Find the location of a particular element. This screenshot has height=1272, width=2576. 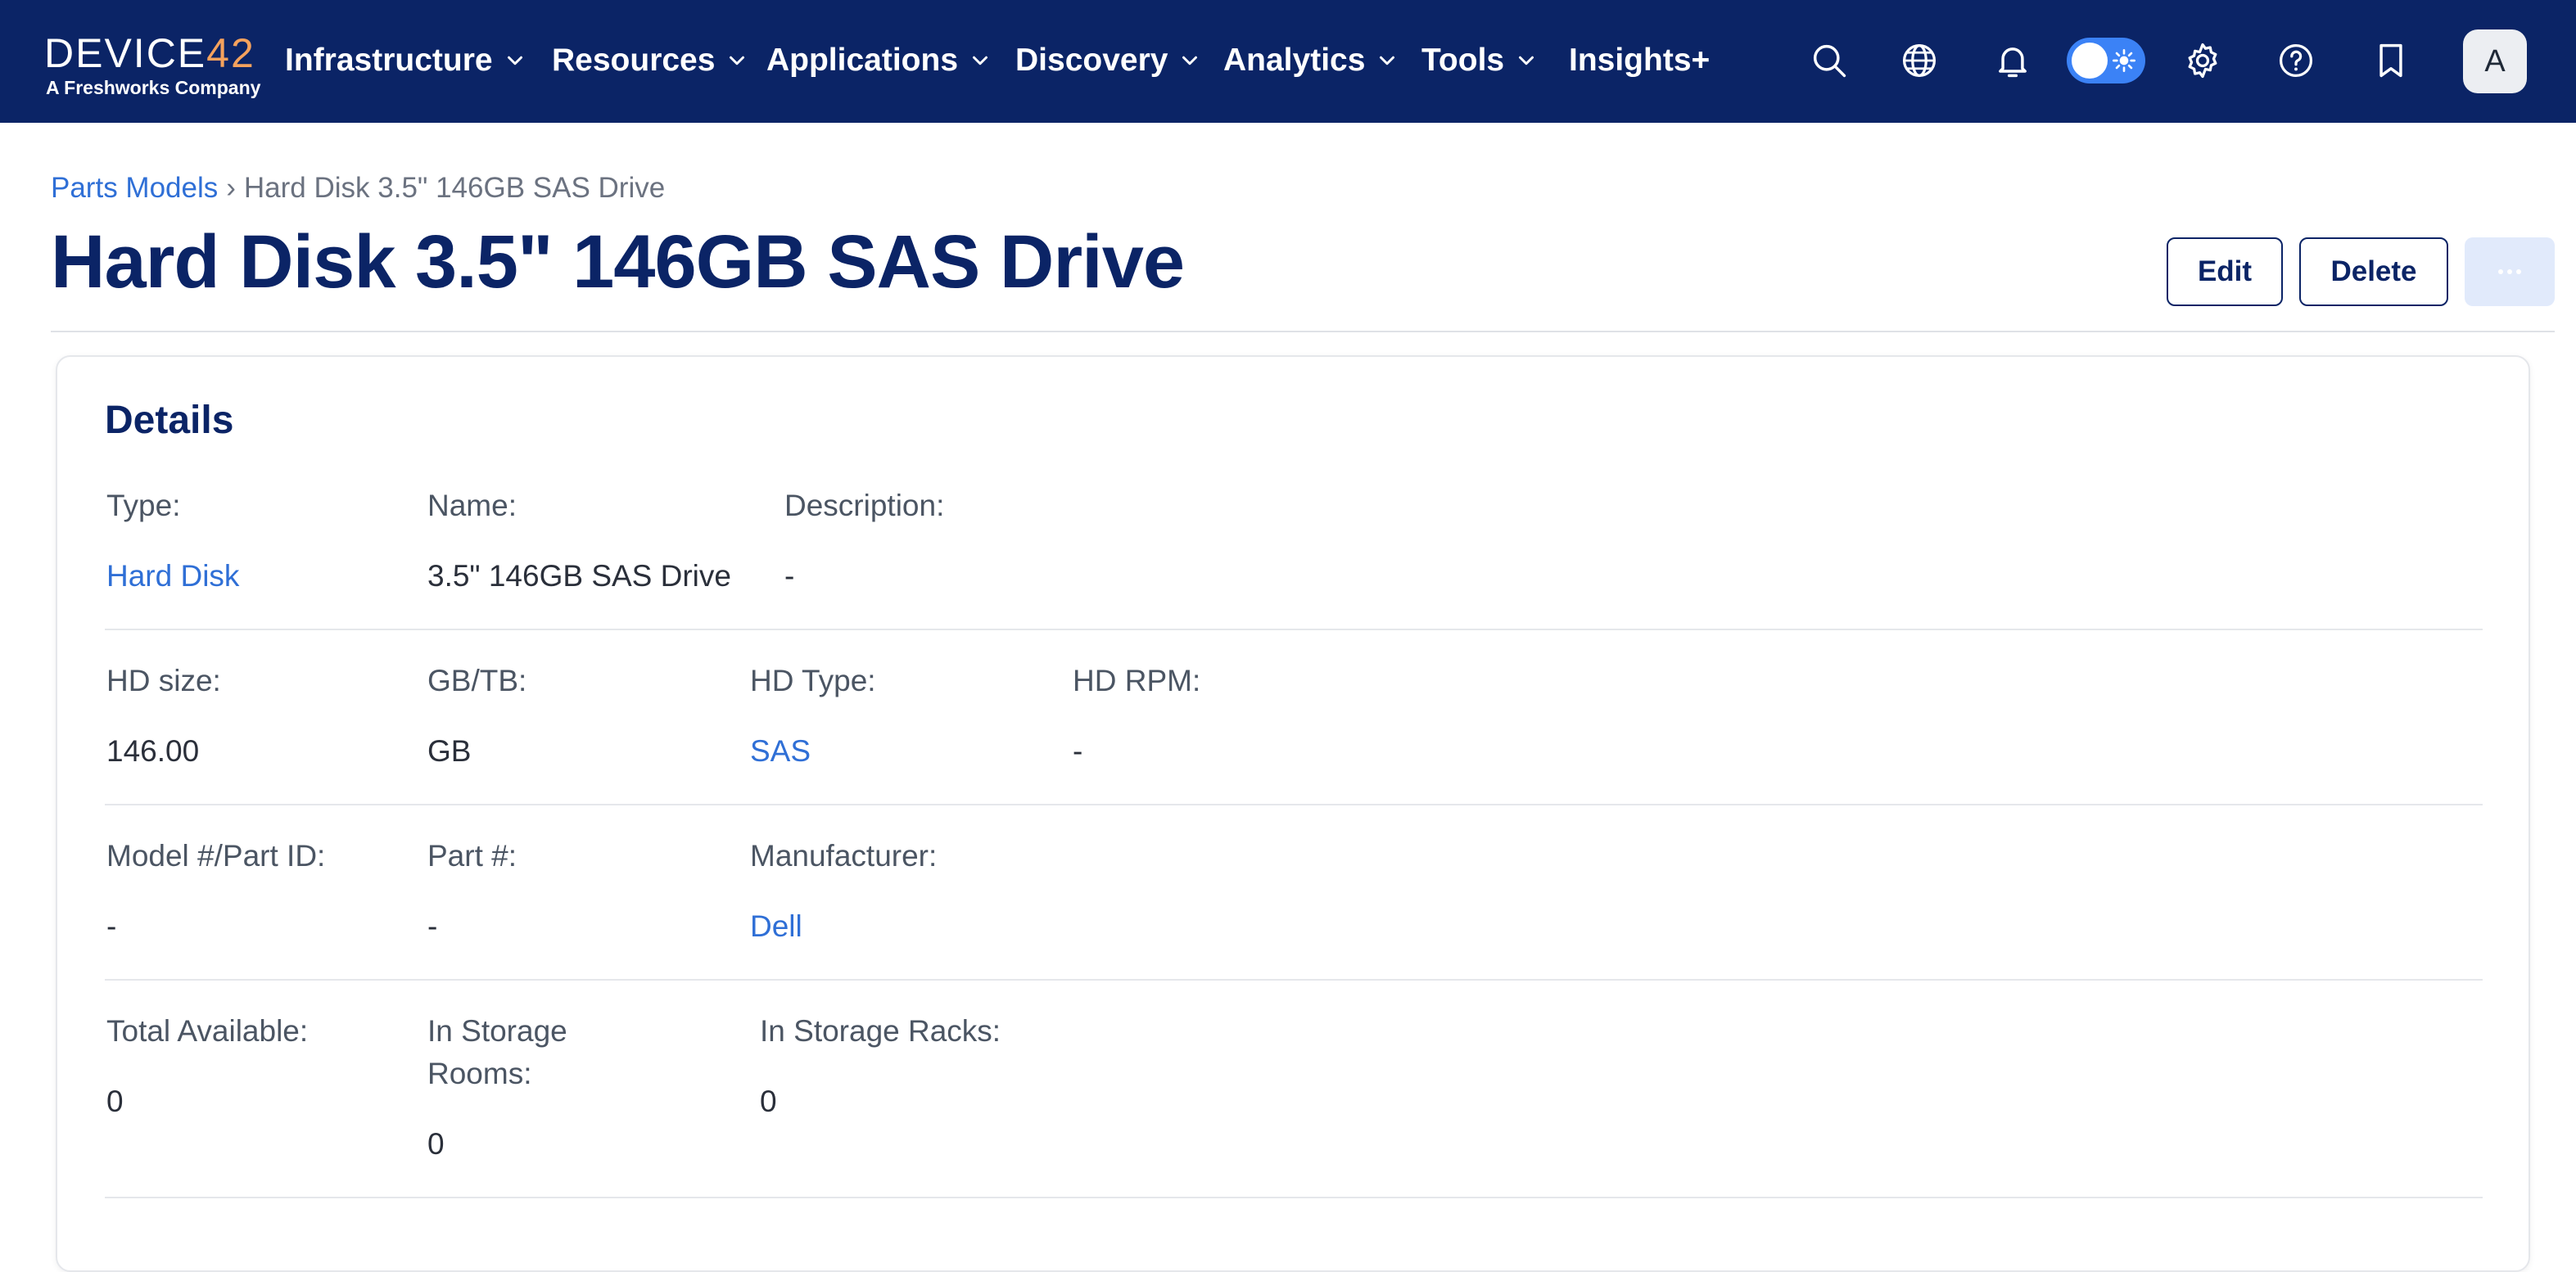

breadcrumb-parts-models-link: Parts Models is located at coordinates (134, 188).